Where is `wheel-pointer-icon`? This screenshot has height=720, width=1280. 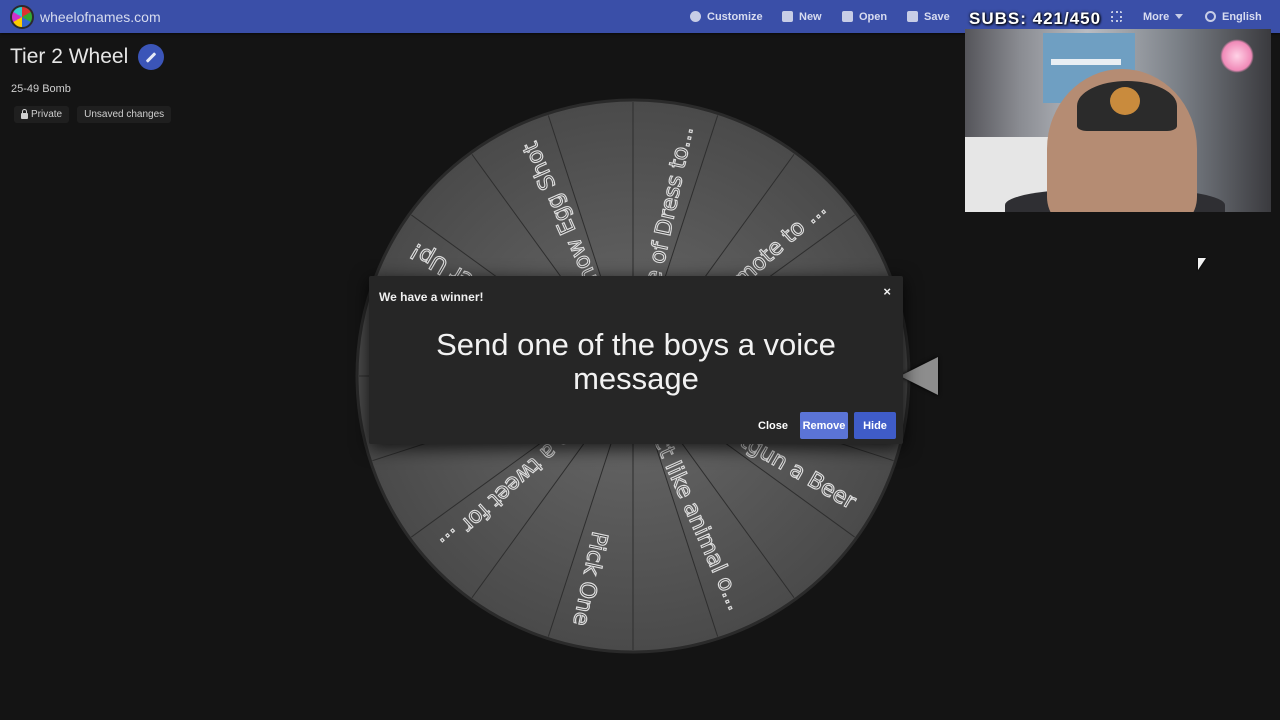
wheel-pointer-icon is located at coordinates (919, 376).